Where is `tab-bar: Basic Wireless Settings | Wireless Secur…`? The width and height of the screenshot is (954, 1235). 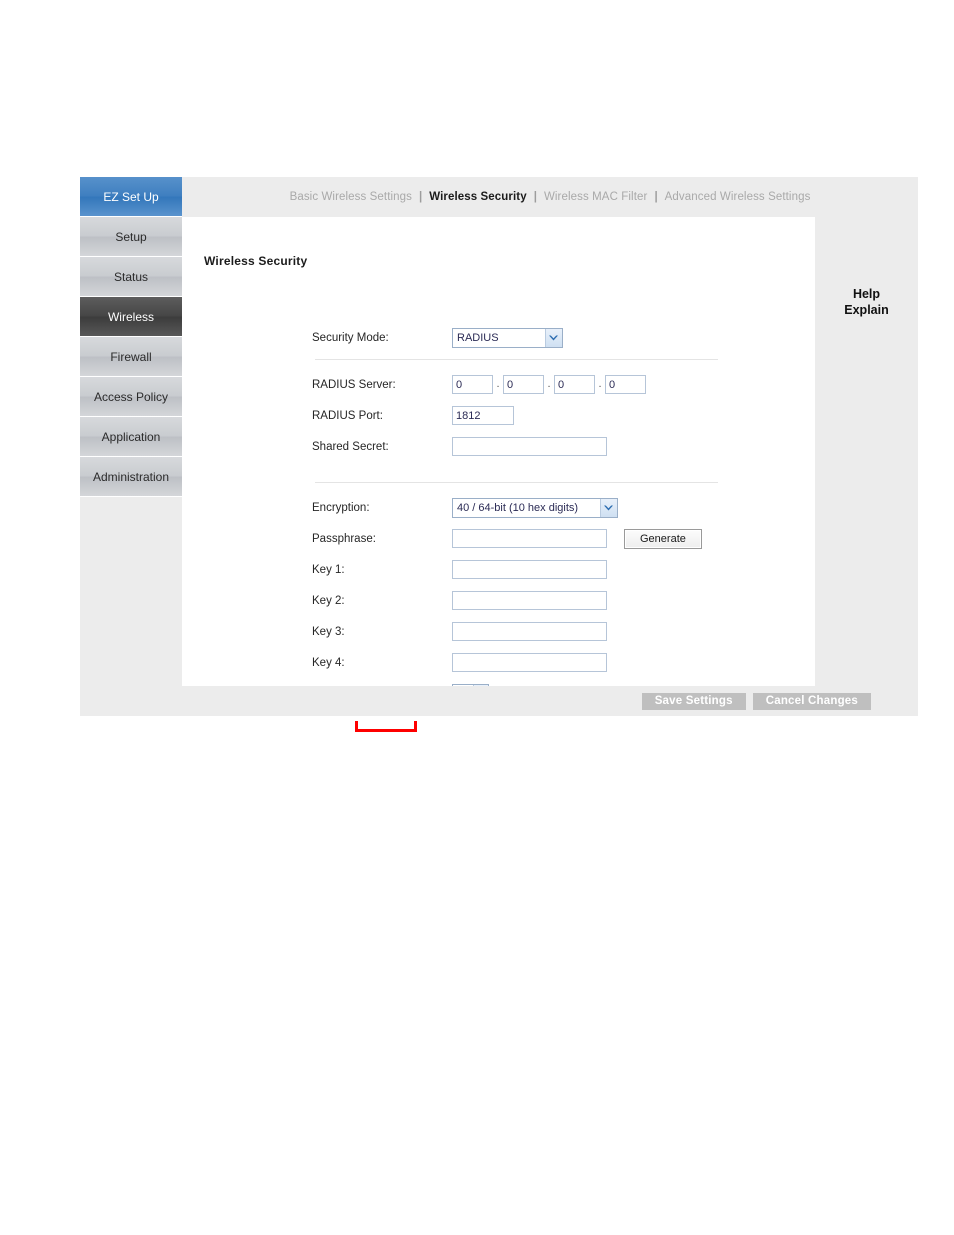
tab-bar: Basic Wireless Settings | Wireless Secur… is located at coordinates (550, 197).